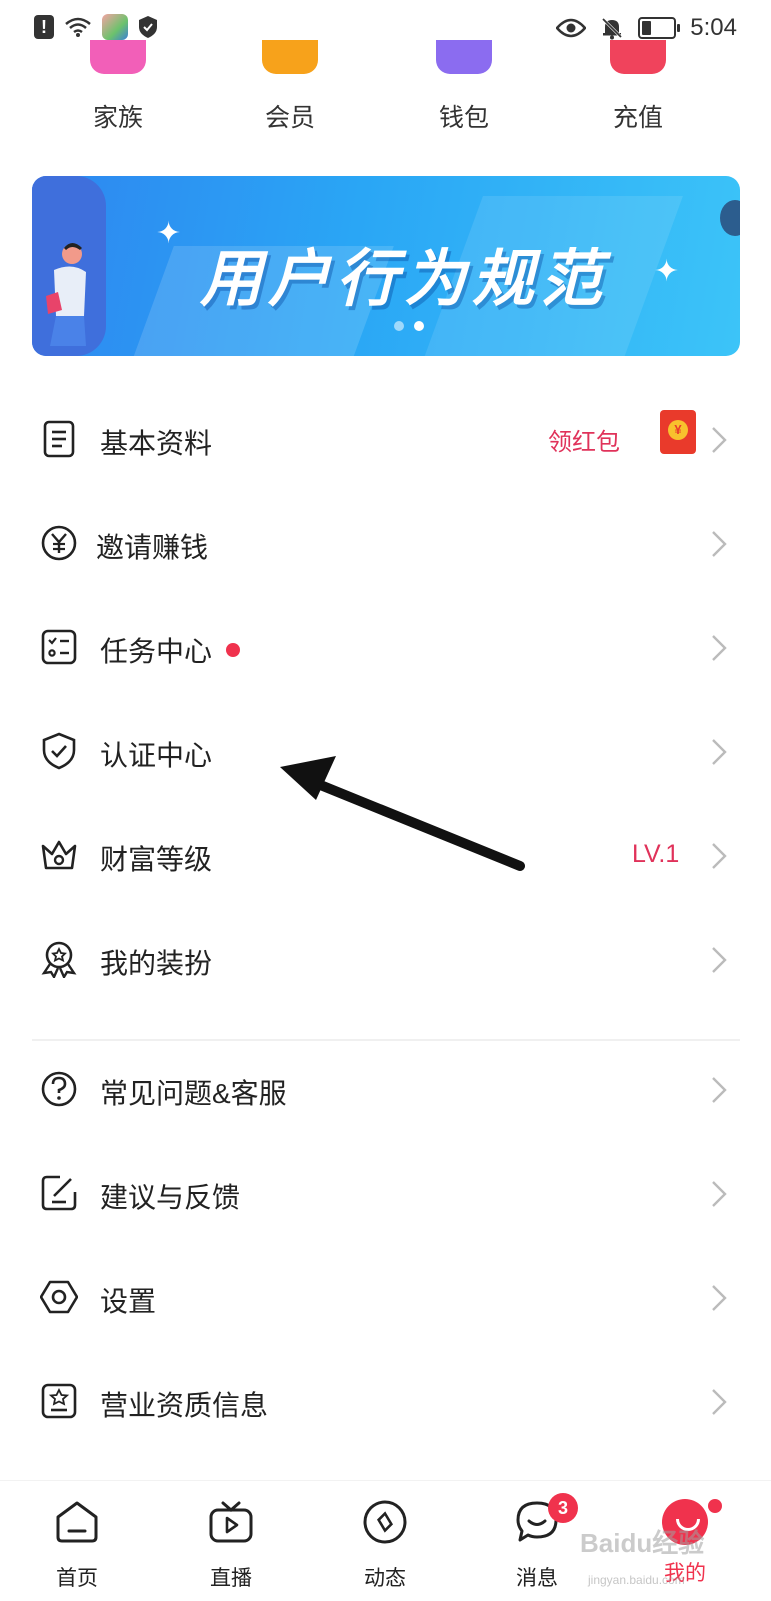  Describe the element at coordinates (385, 752) in the screenshot. I see `menu-item-verification: 认证中心` at that location.